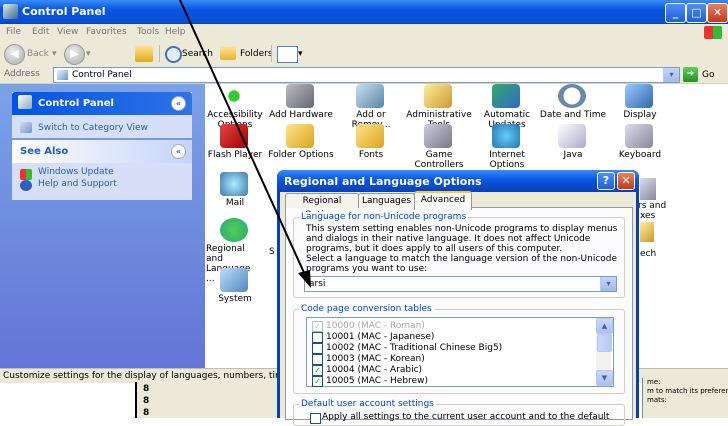 This screenshot has height=426, width=728. Describe the element at coordinates (243, 139) in the screenshot. I see `arrow-shaft` at that location.